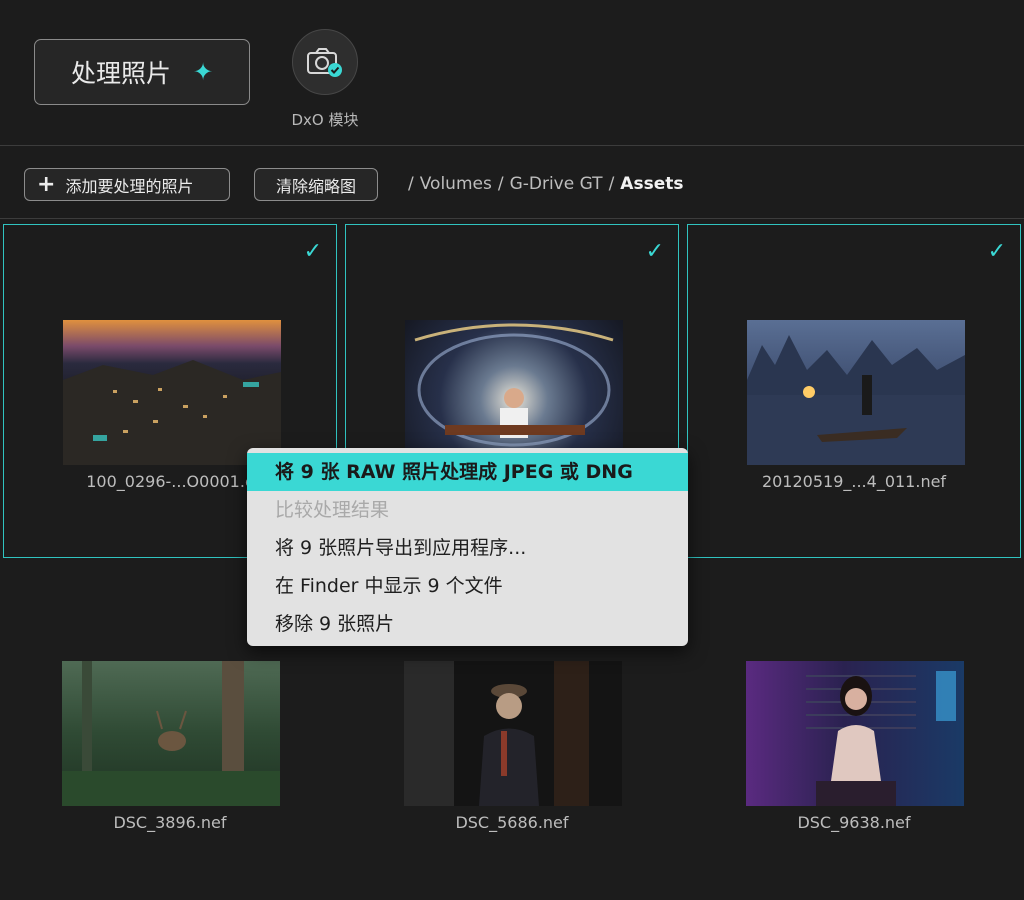  Describe the element at coordinates (170, 822) in the screenshot. I see `thumbnail-filename: DSC_3896.nef` at that location.